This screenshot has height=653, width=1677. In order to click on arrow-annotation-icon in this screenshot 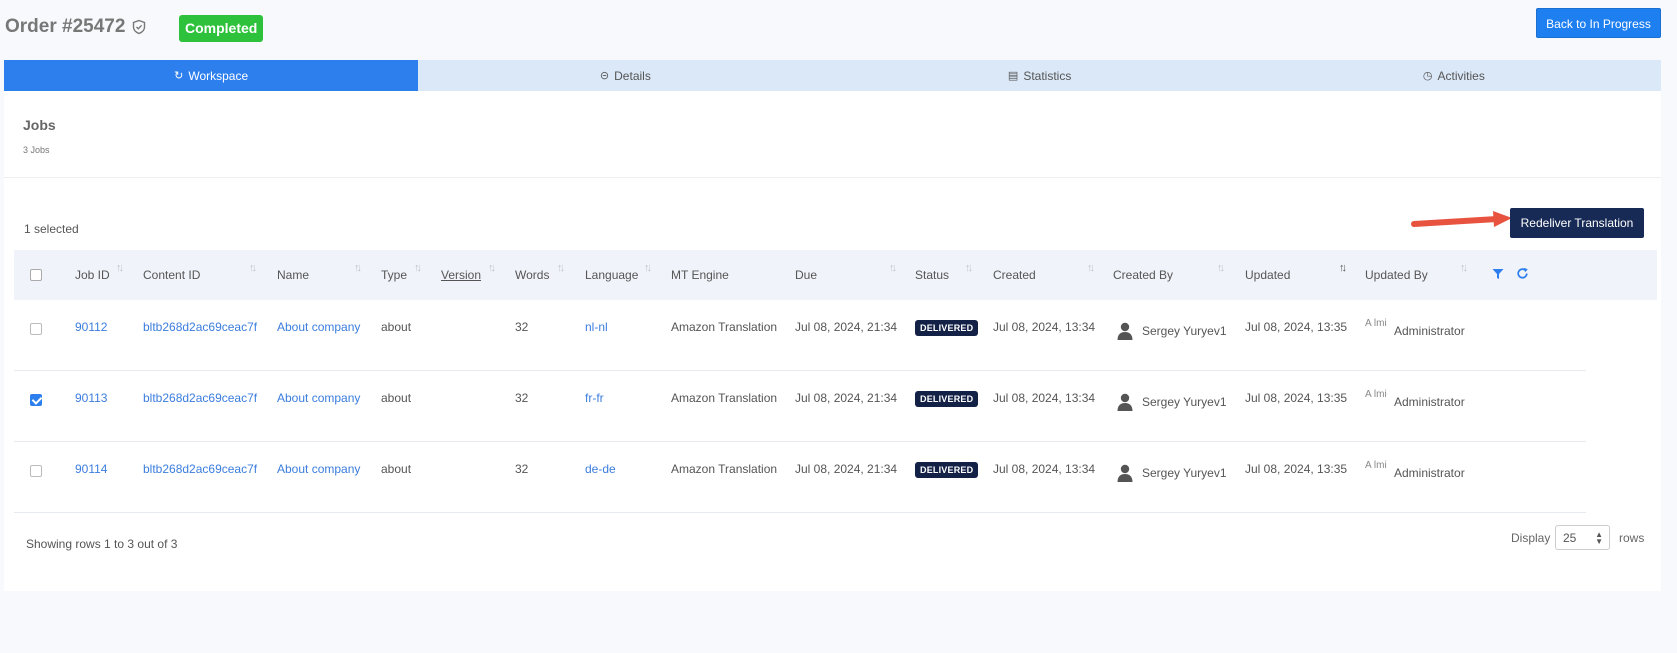, I will do `click(1461, 219)`.